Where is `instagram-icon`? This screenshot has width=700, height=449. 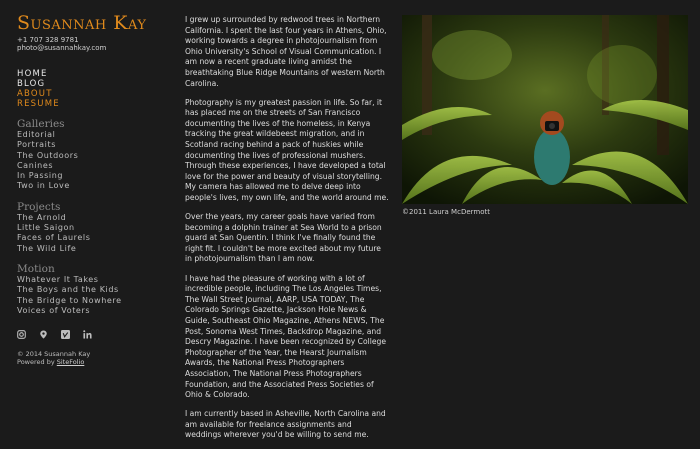
instagram-icon is located at coordinates (21, 334).